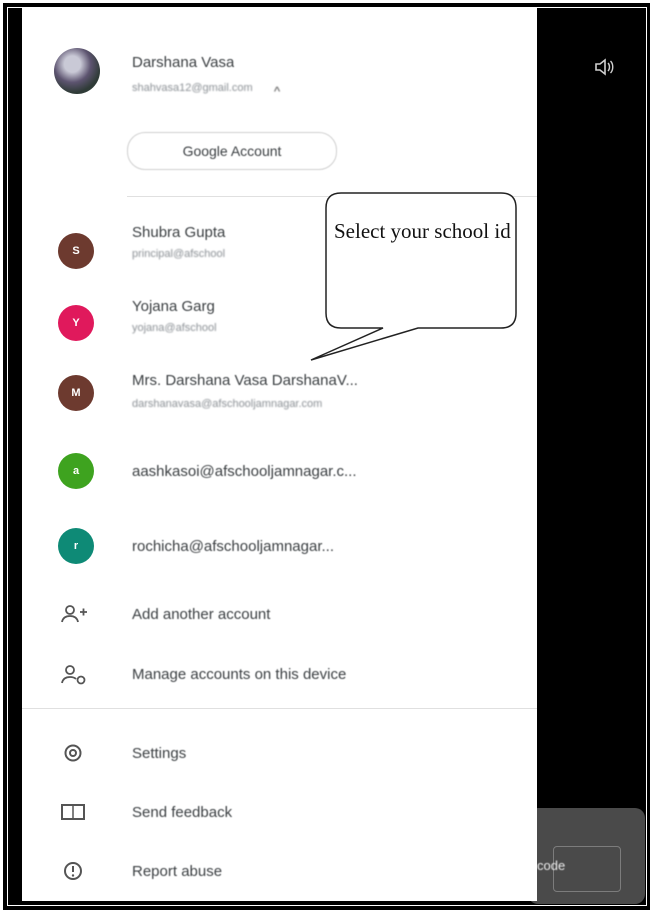  What do you see at coordinates (174, 328) in the screenshot?
I see `account-email: yojana@afschool` at bounding box center [174, 328].